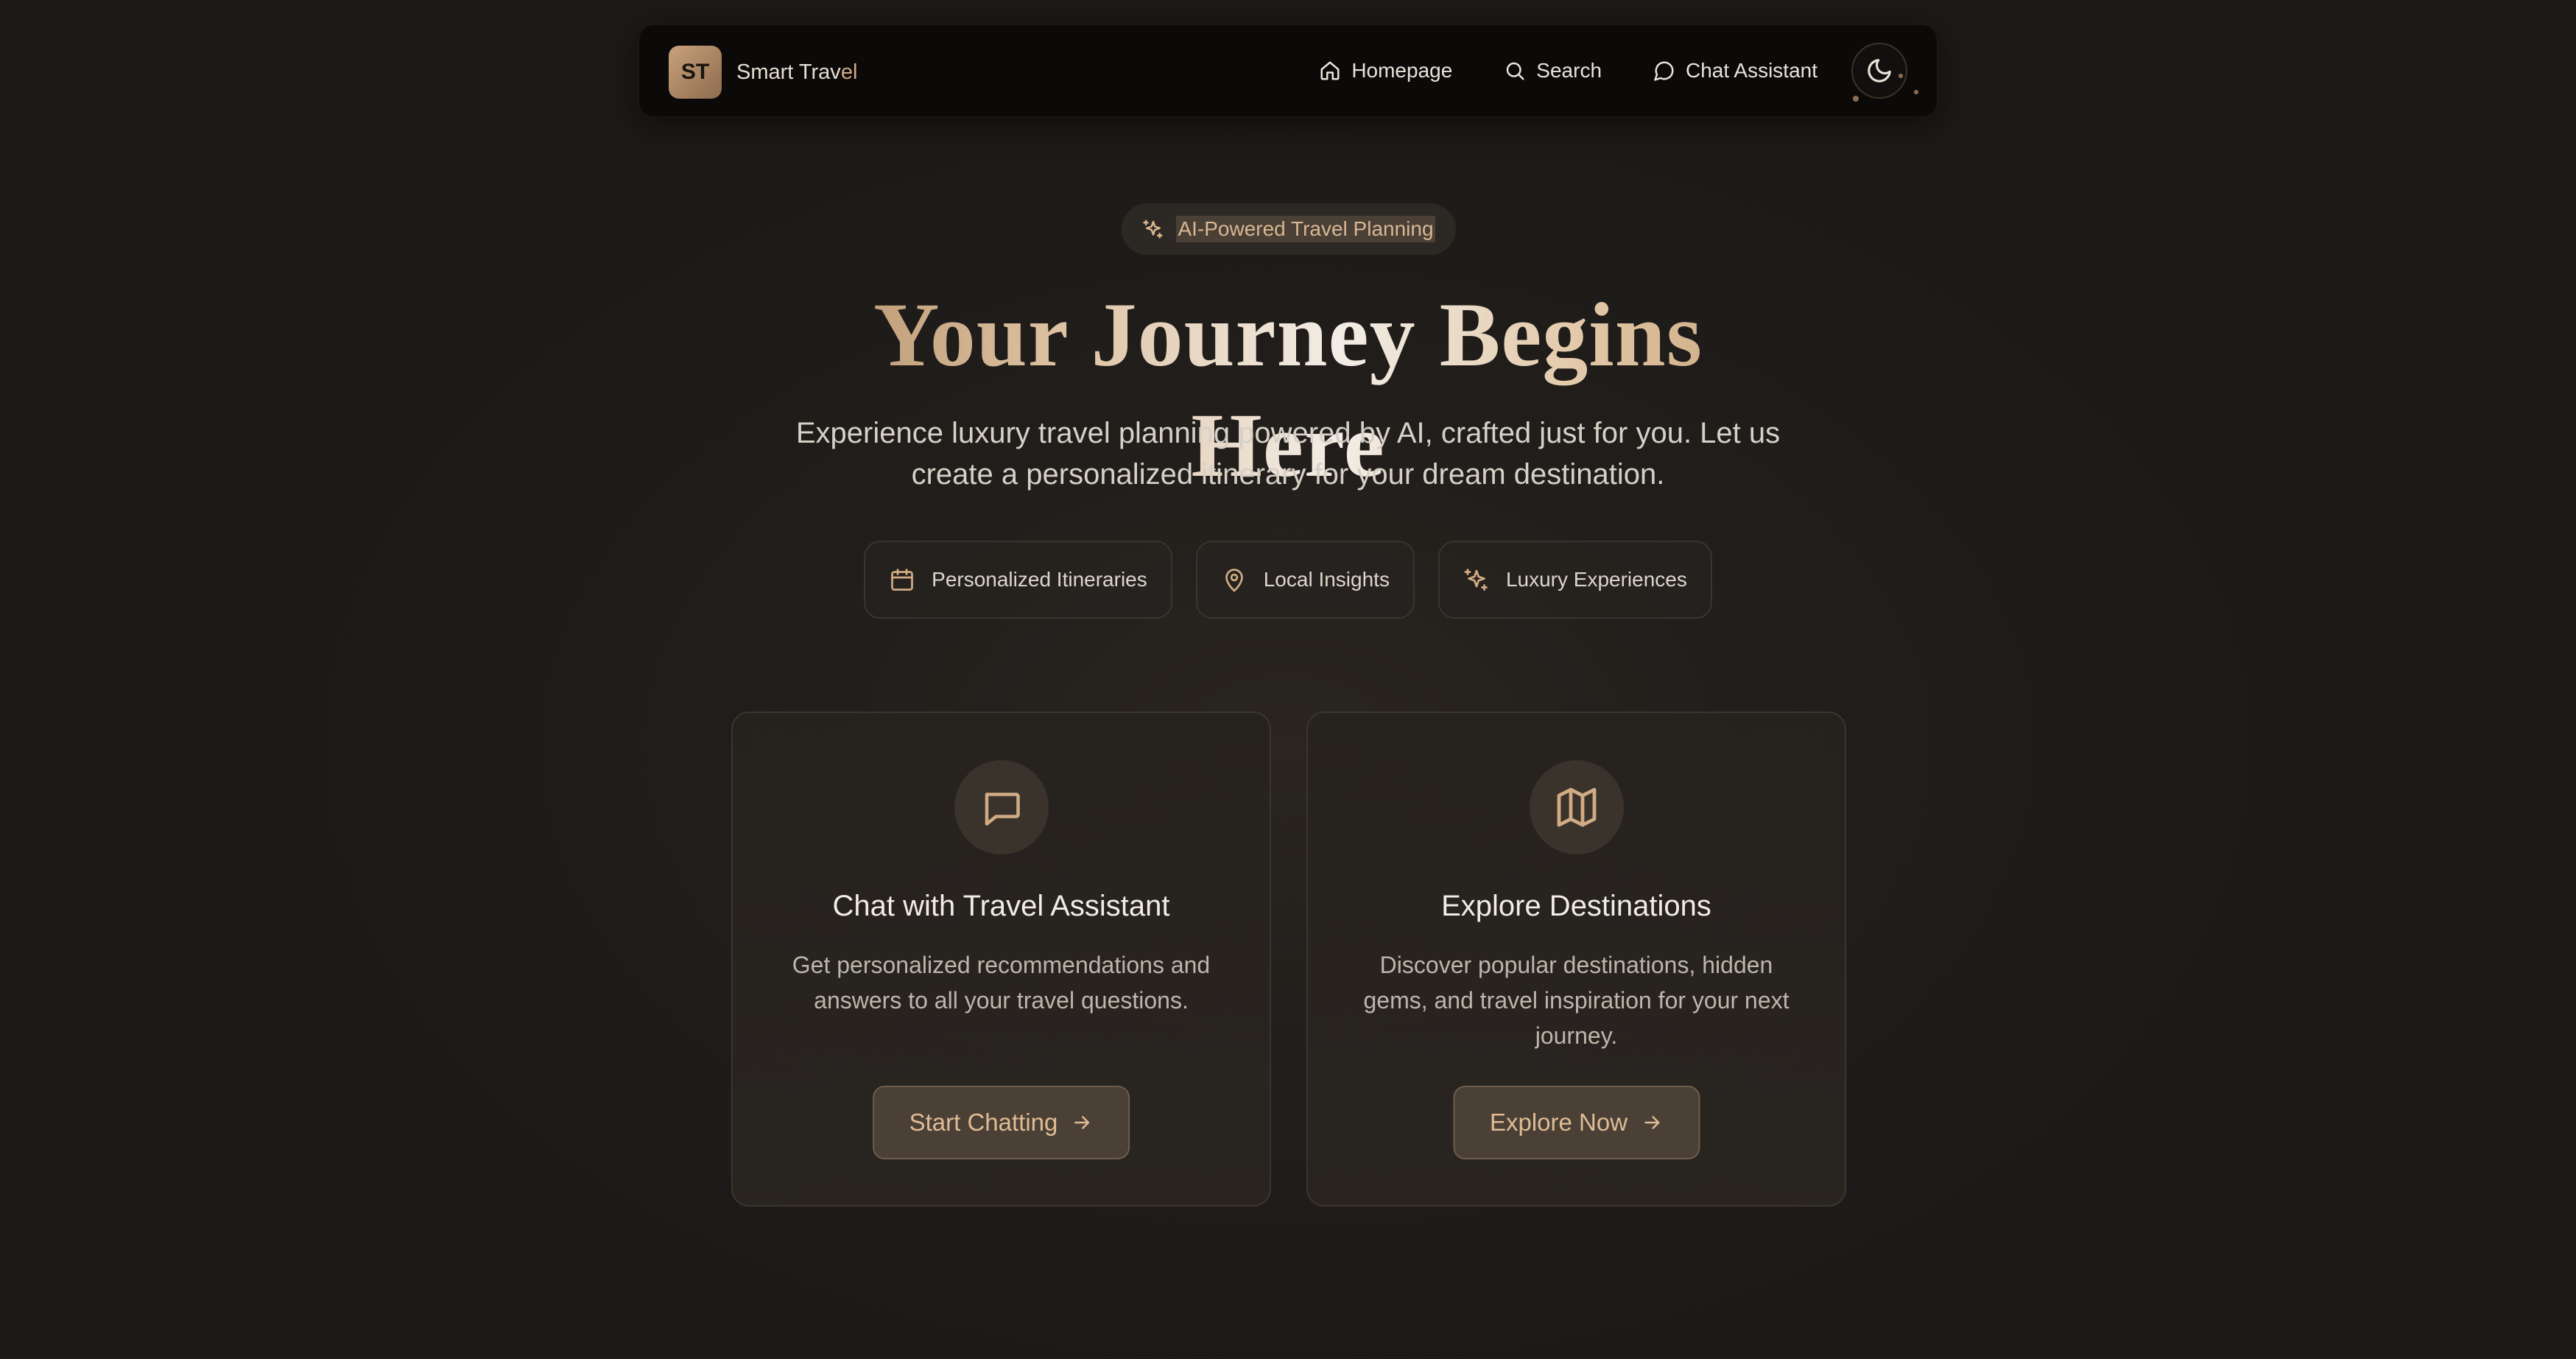 Image resolution: width=2576 pixels, height=1359 pixels. I want to click on feature-chip-label: Personalized Itineraries, so click(1039, 579).